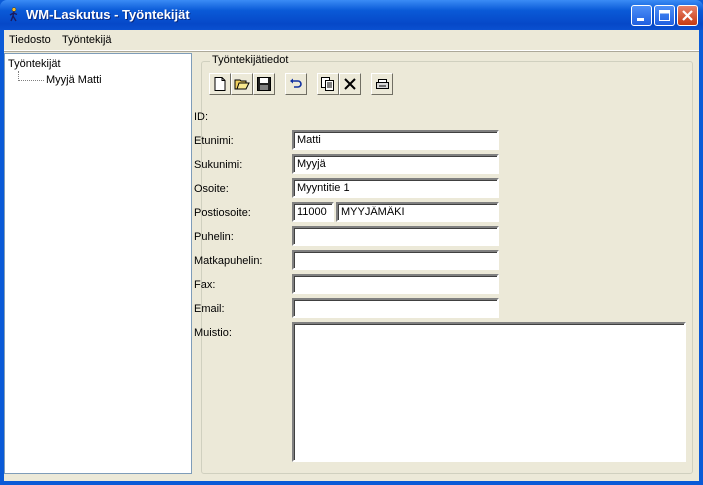 This screenshot has width=703, height=485. I want to click on copy-button, so click(328, 84).